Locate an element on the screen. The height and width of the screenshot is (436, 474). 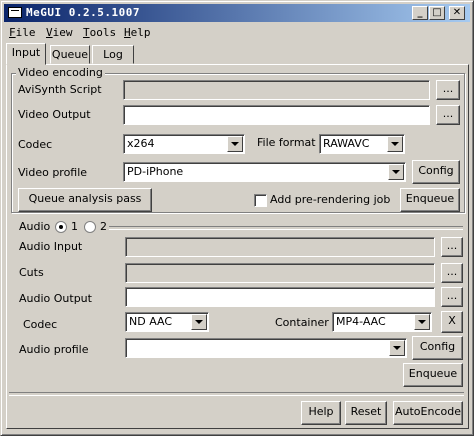
video-output-label: Video Output is located at coordinates (54, 114).